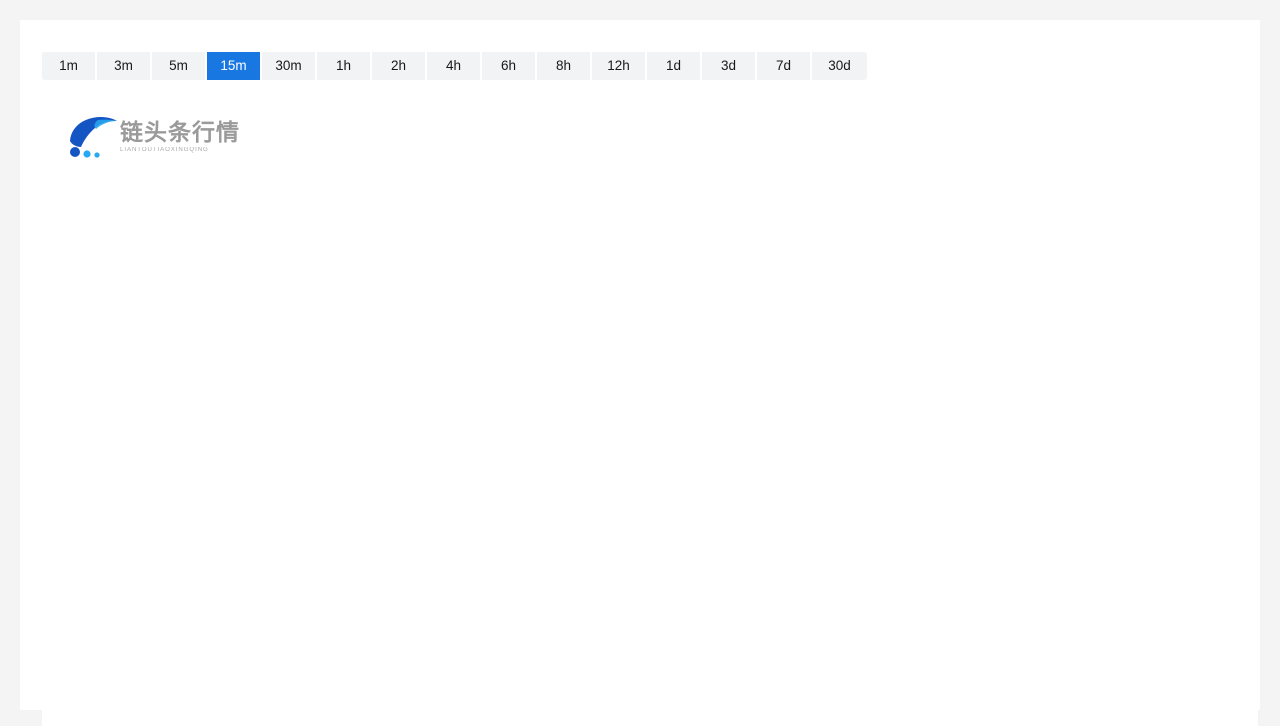 This screenshot has height=726, width=1280. I want to click on timeframe-item-6h: 6h, so click(509, 66).